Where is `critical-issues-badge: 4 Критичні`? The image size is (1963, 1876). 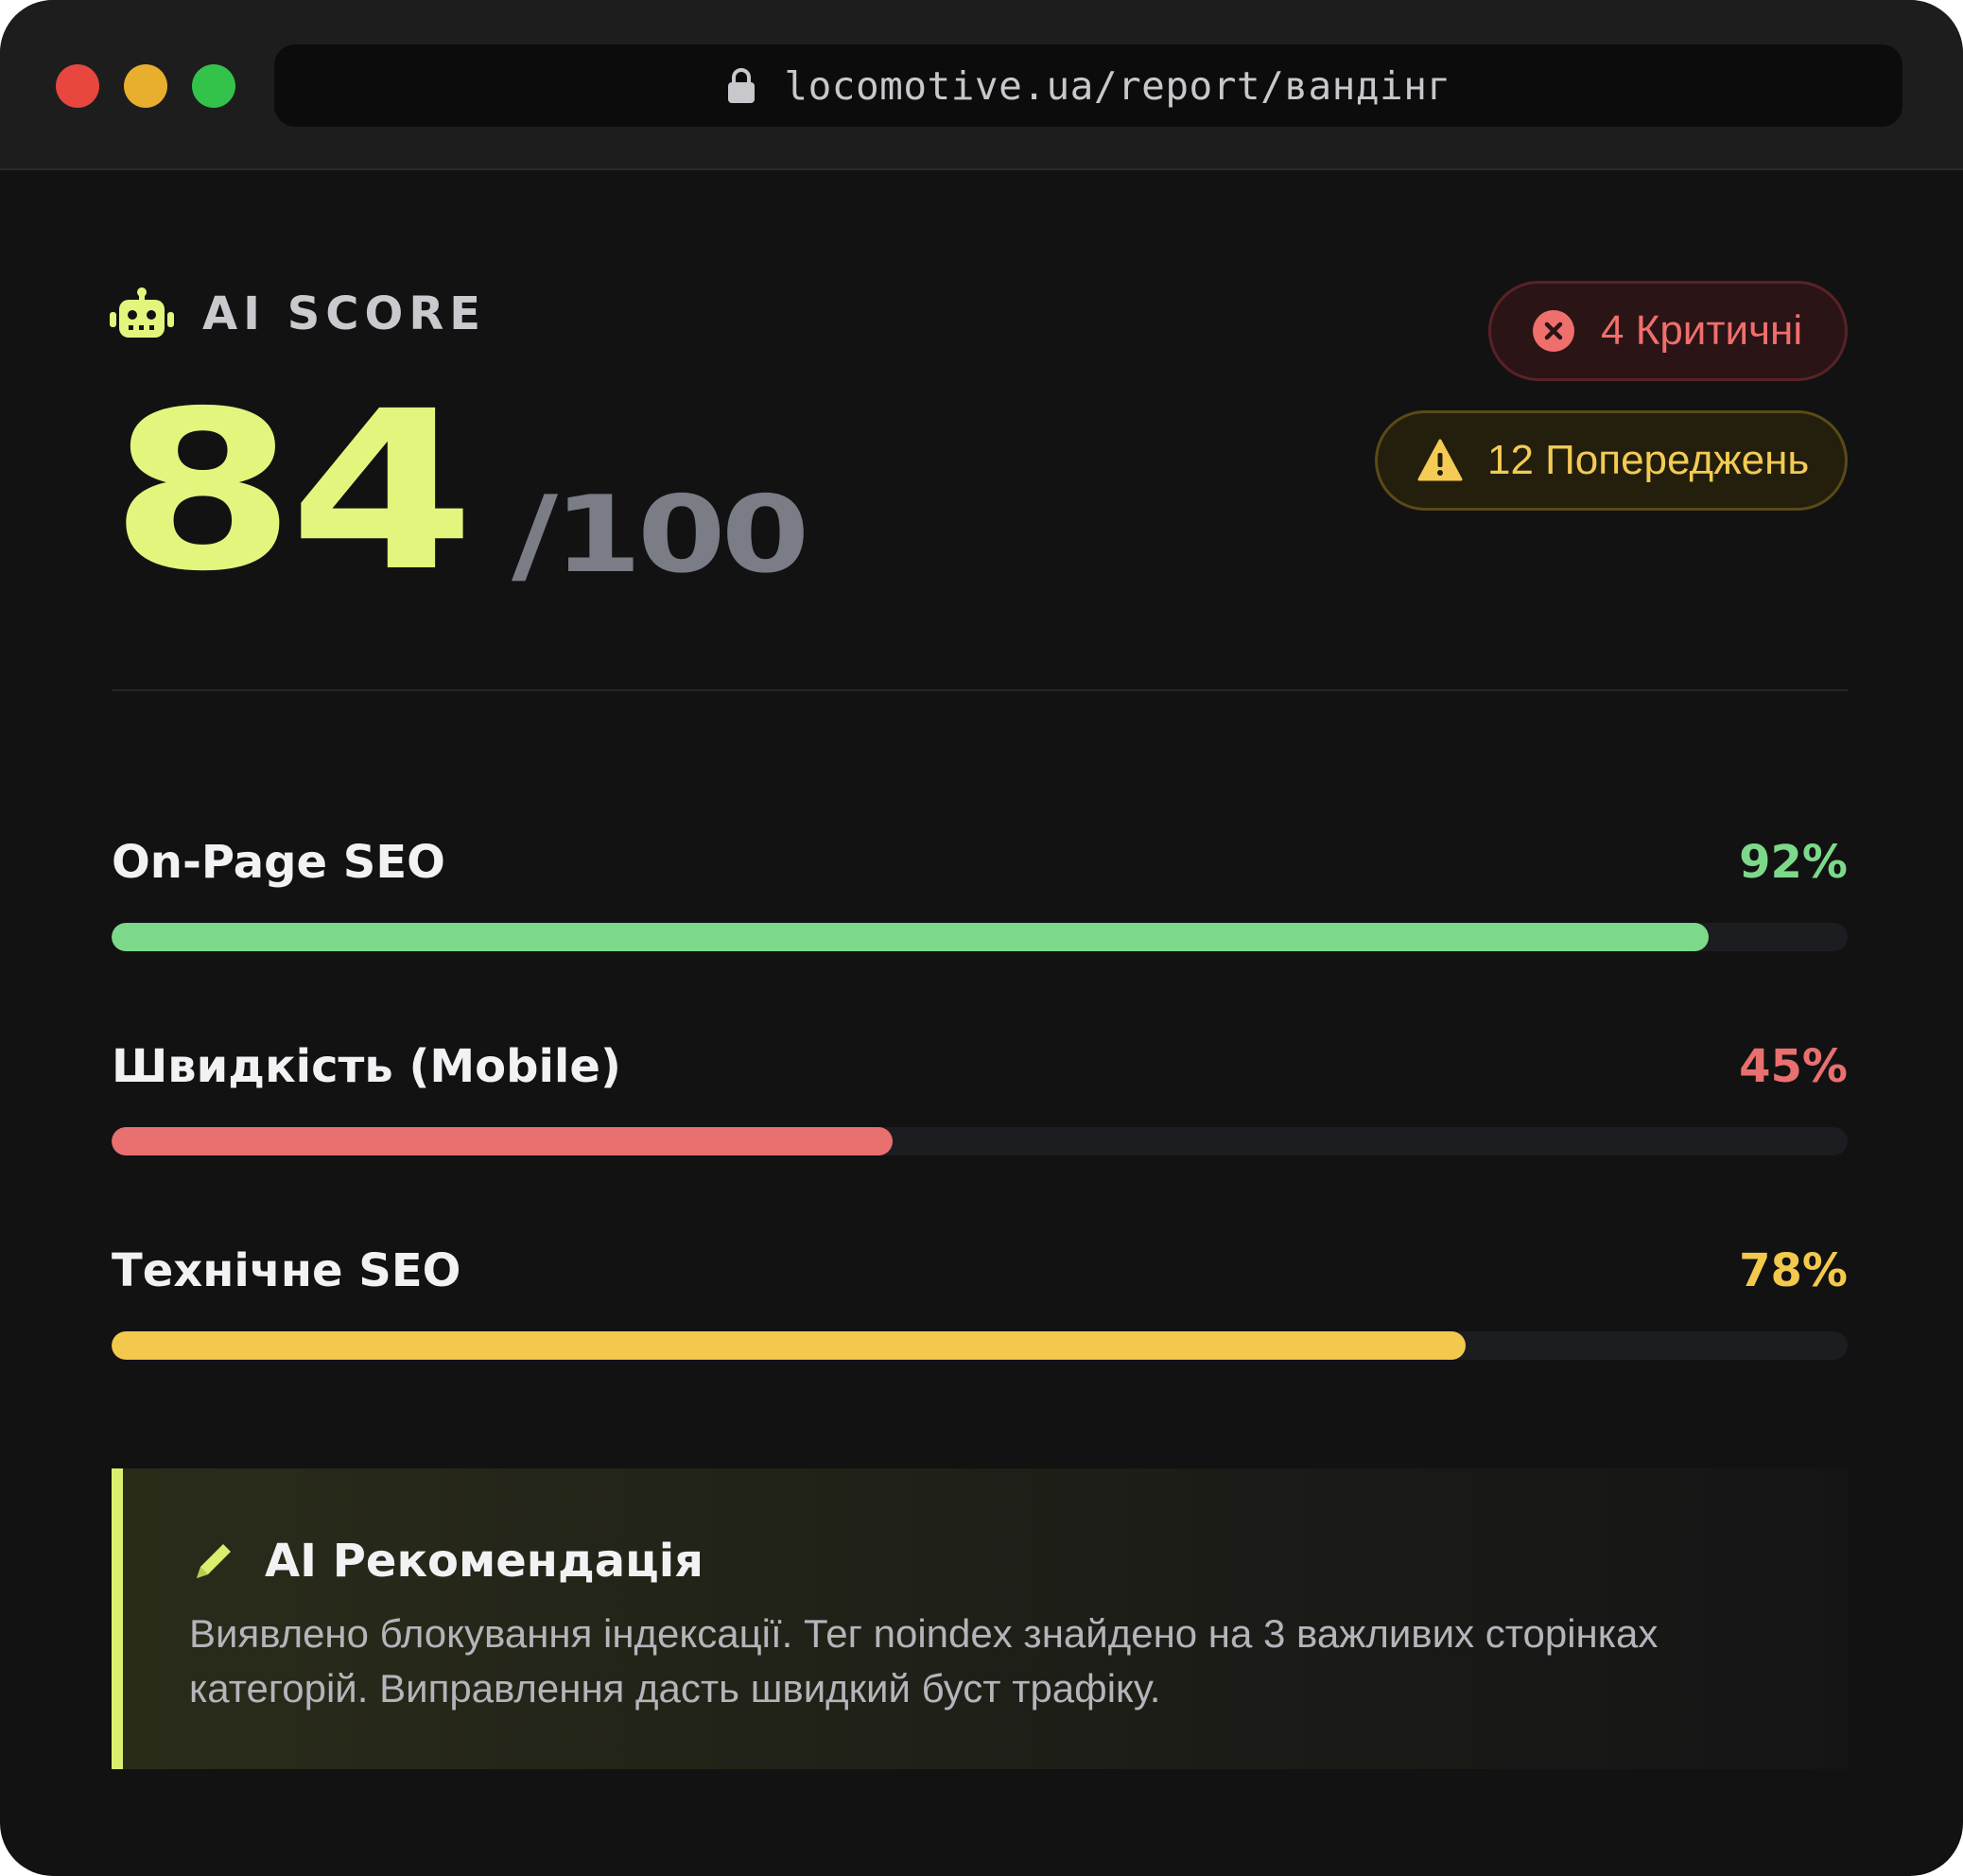 critical-issues-badge: 4 Критичні is located at coordinates (1668, 331).